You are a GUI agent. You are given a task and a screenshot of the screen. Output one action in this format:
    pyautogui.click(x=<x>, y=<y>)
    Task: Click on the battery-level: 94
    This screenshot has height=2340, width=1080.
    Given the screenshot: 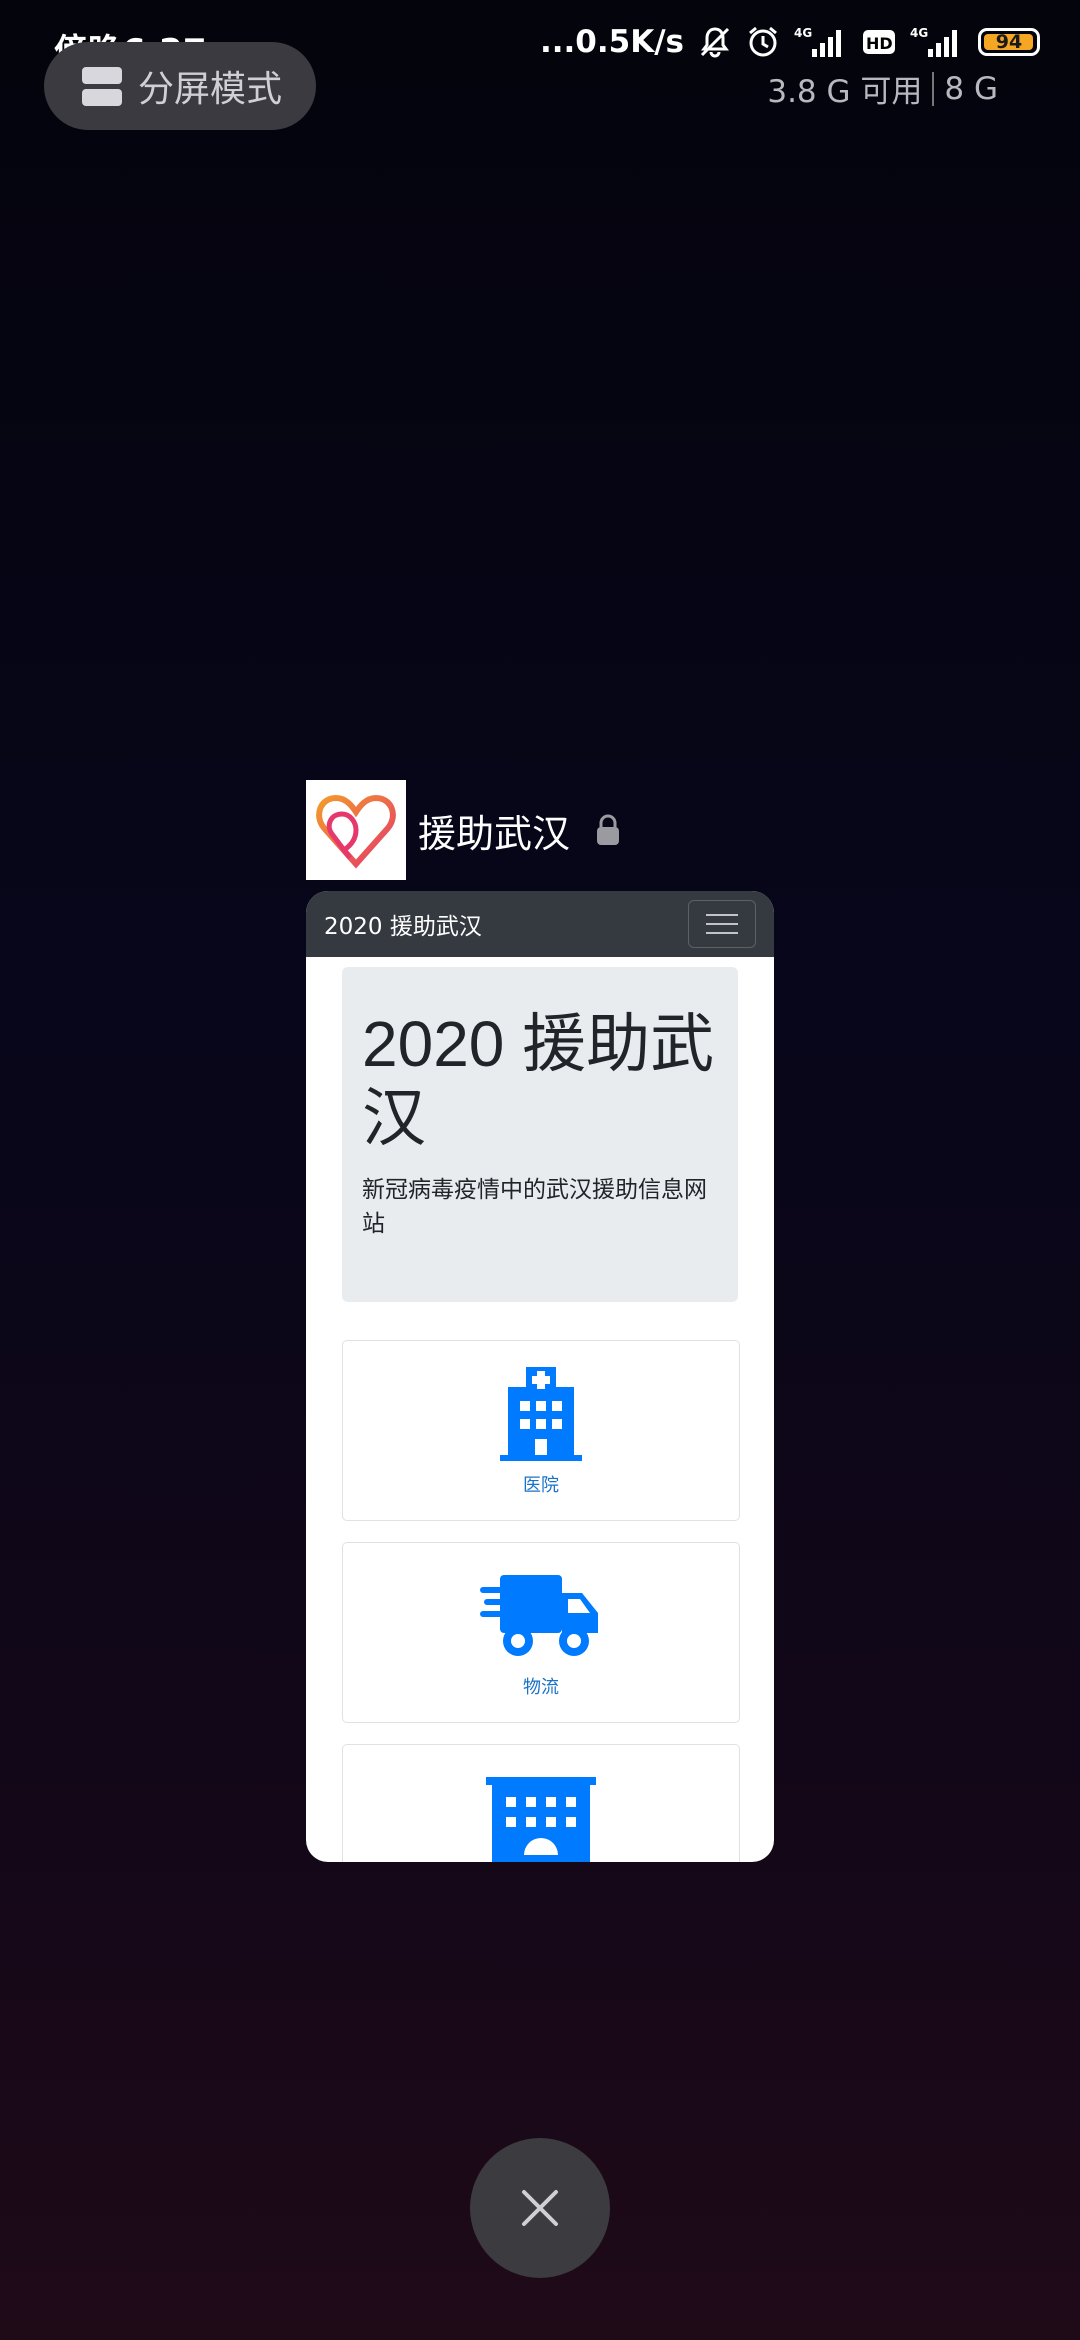 What is the action you would take?
    pyautogui.click(x=1009, y=42)
    